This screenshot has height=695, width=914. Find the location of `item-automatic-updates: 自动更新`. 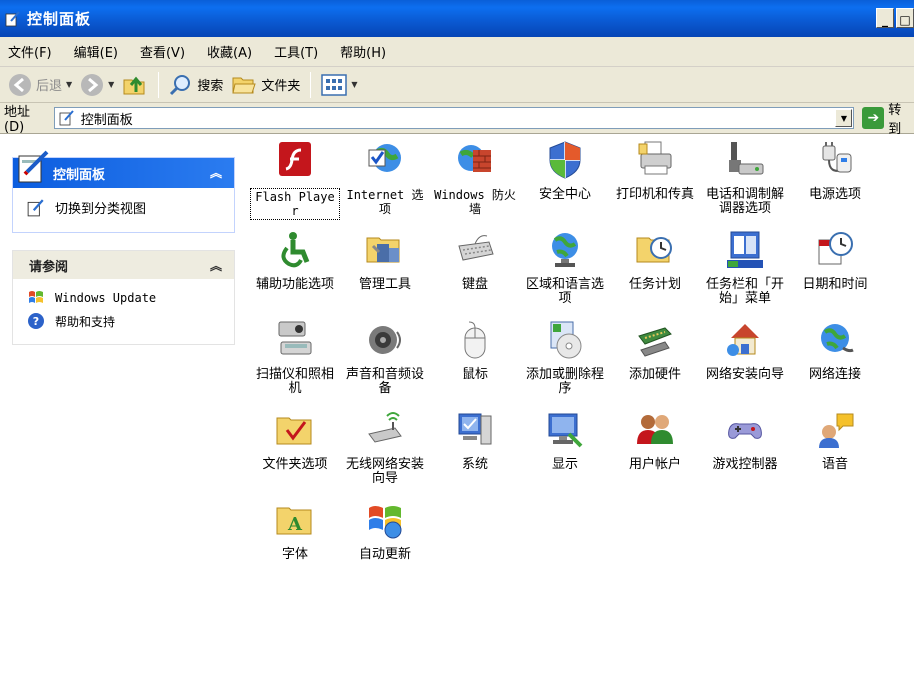

item-automatic-updates: 自动更新 is located at coordinates (385, 531).